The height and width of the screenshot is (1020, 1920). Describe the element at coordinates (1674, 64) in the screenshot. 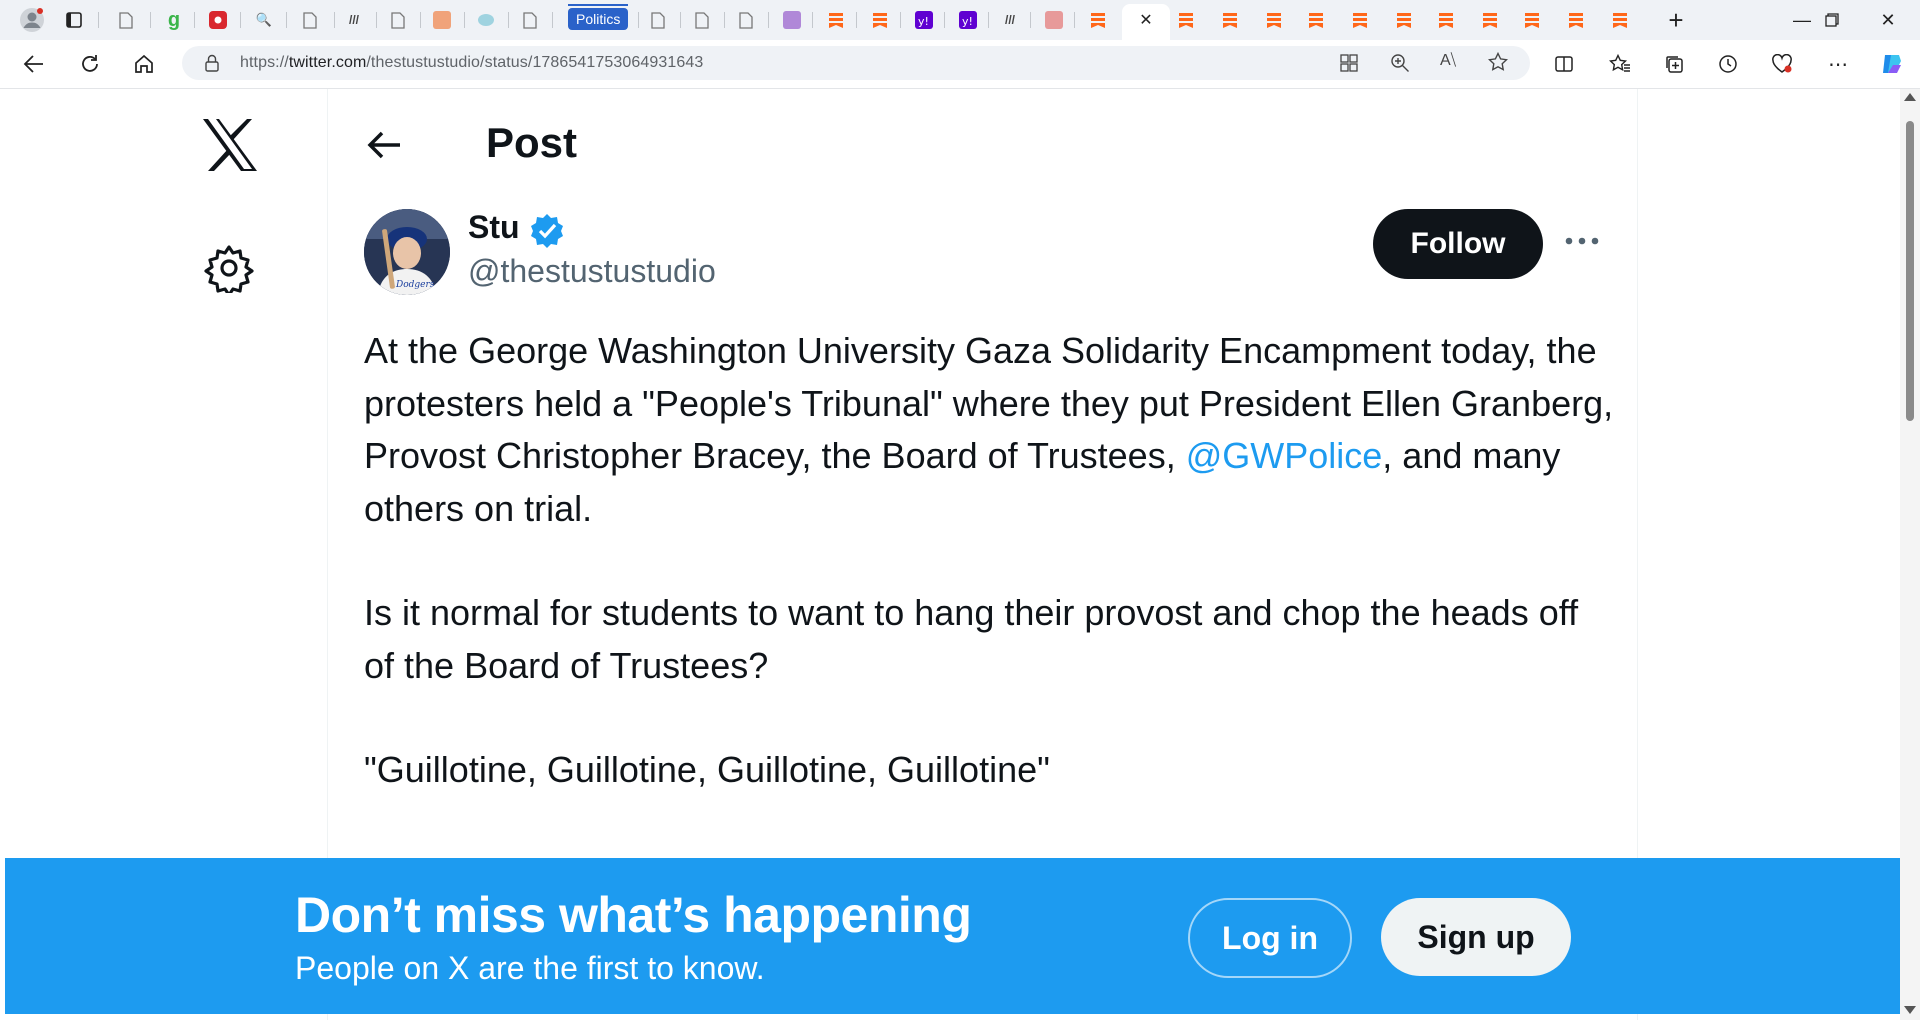

I see `collections-icon` at that location.